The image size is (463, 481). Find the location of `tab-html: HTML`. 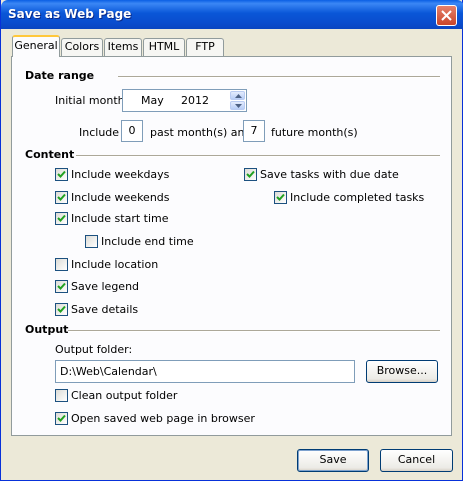

tab-html: HTML is located at coordinates (164, 47).